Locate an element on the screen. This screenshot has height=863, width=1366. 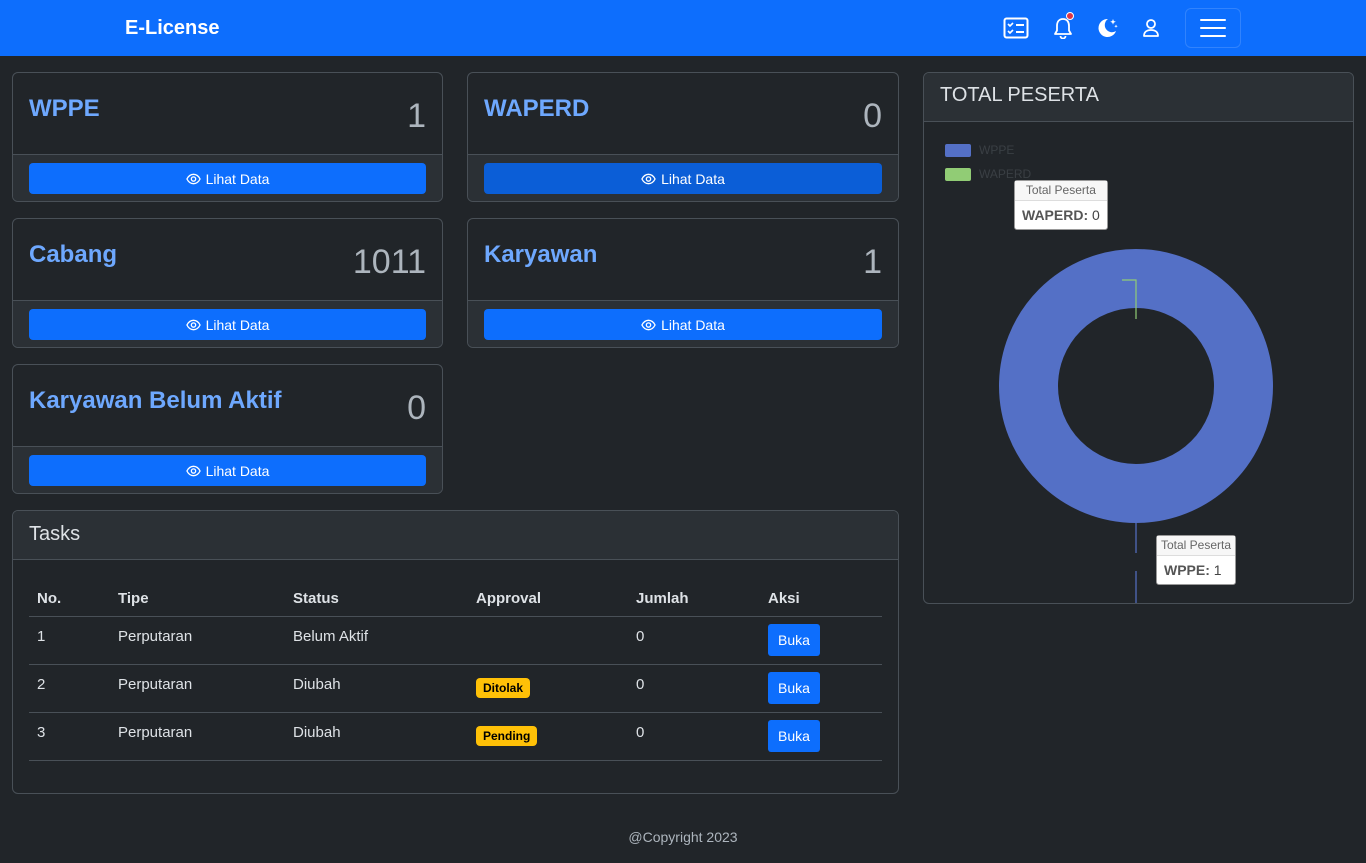
table-row: 3 Perputaran Diubah Pending 0 Buka is located at coordinates (455, 736).